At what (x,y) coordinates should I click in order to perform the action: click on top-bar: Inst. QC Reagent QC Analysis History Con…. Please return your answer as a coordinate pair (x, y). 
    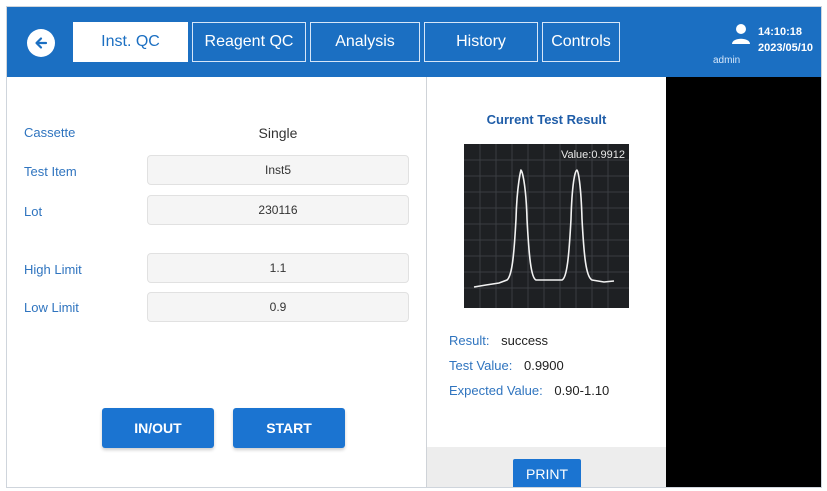
    Looking at the image, I should click on (414, 42).